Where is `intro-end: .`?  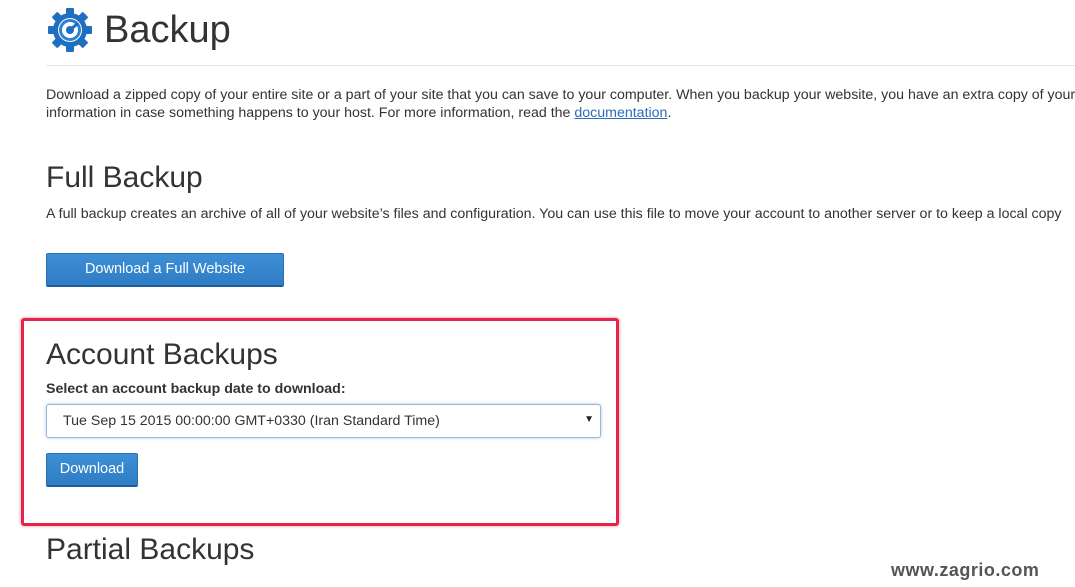
intro-end: . is located at coordinates (669, 113).